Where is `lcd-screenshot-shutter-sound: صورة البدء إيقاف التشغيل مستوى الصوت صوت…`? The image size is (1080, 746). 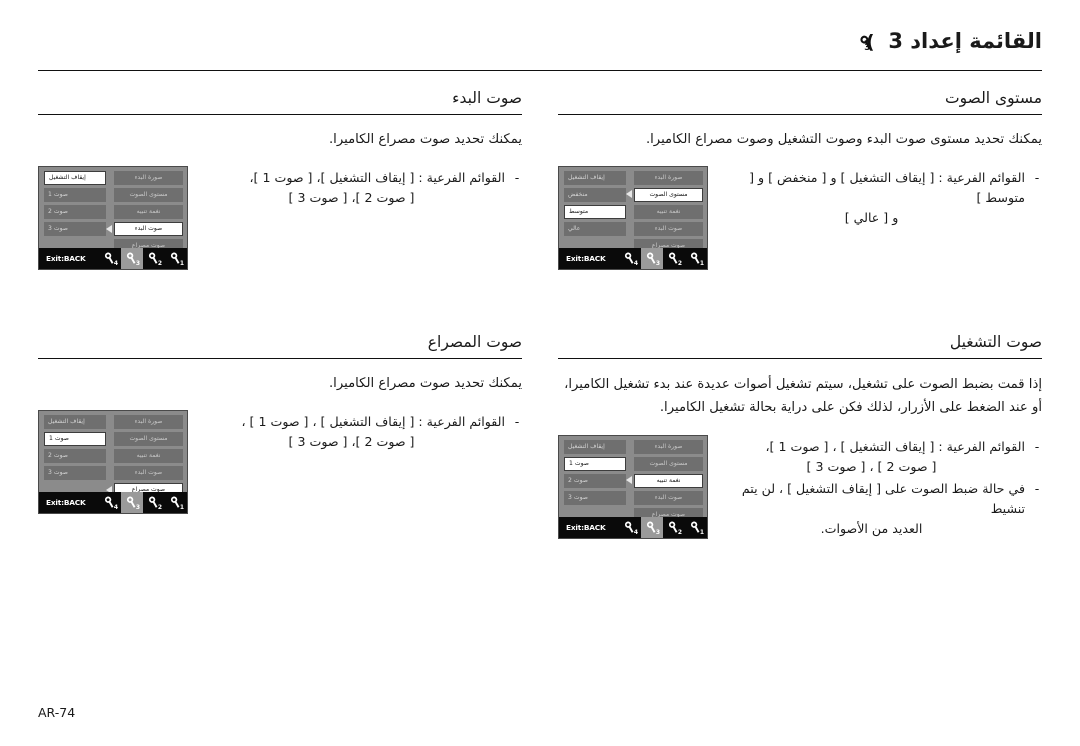 lcd-screenshot-shutter-sound: صورة البدء إيقاف التشغيل مستوى الصوت صوت… is located at coordinates (113, 462).